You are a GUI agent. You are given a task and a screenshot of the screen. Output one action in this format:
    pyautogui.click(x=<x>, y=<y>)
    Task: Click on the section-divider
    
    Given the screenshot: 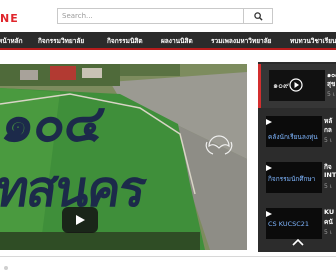 What is the action you would take?
    pyautogui.click(x=168, y=256)
    